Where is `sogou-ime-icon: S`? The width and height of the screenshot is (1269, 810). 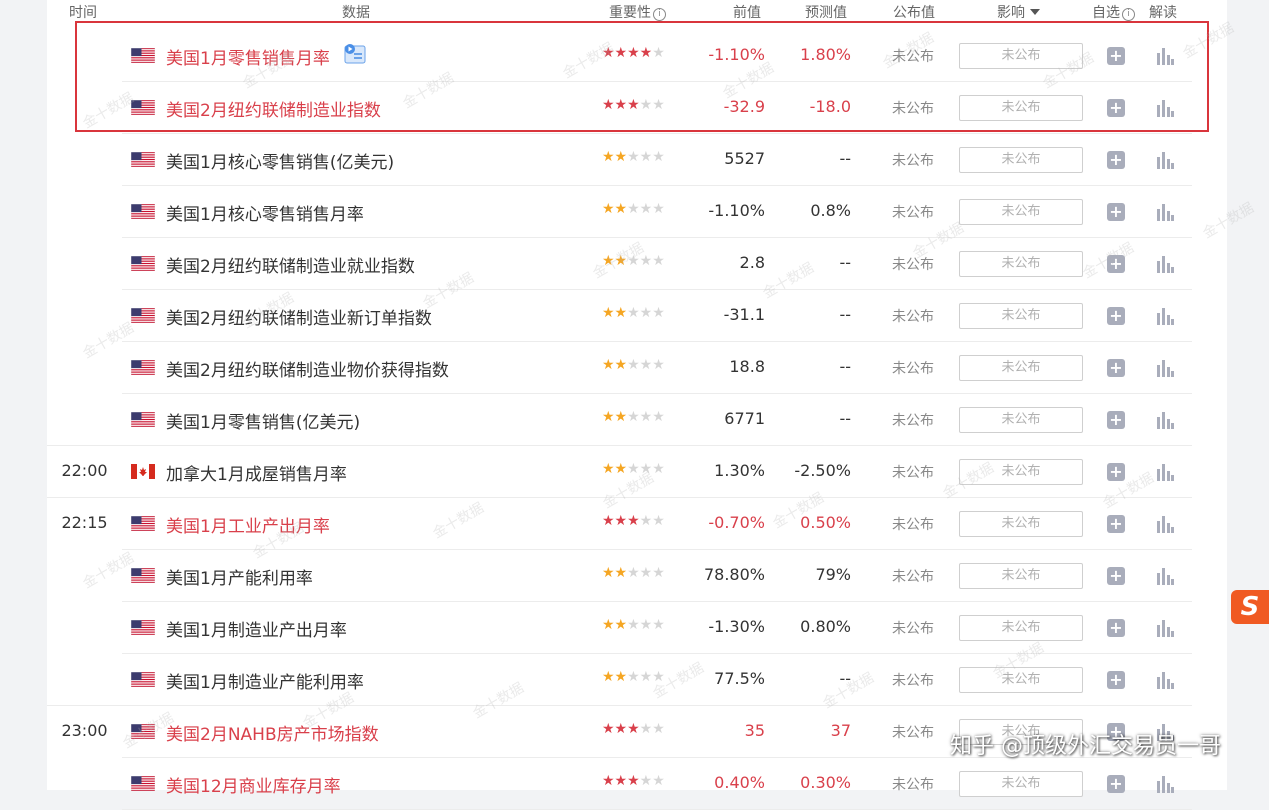
sogou-ime-icon: S is located at coordinates (1250, 607).